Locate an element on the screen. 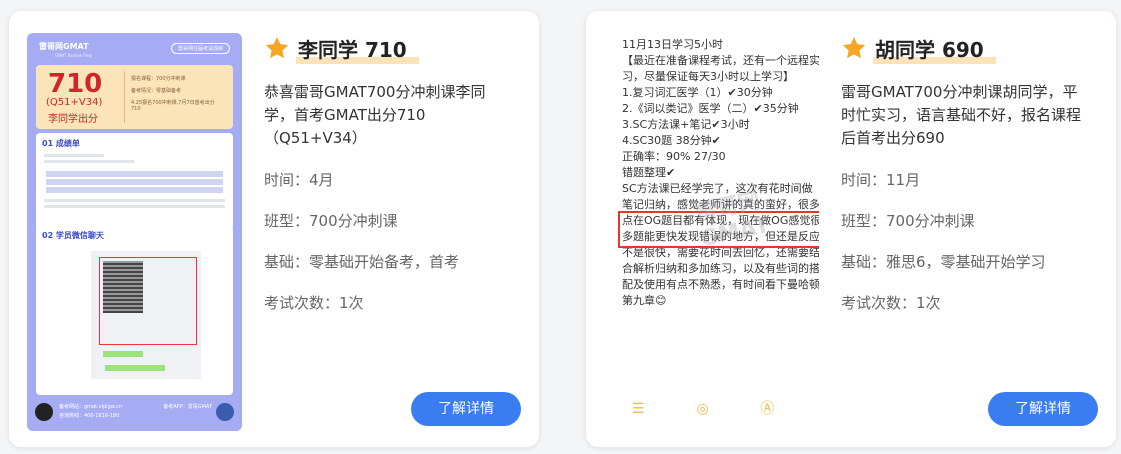 This screenshot has width=1121, height=454. student-description: 恭喜雷哥GMAT700分冲刺课李同学，首考GMAT出分710（Q51+V34） is located at coordinates (375, 115).